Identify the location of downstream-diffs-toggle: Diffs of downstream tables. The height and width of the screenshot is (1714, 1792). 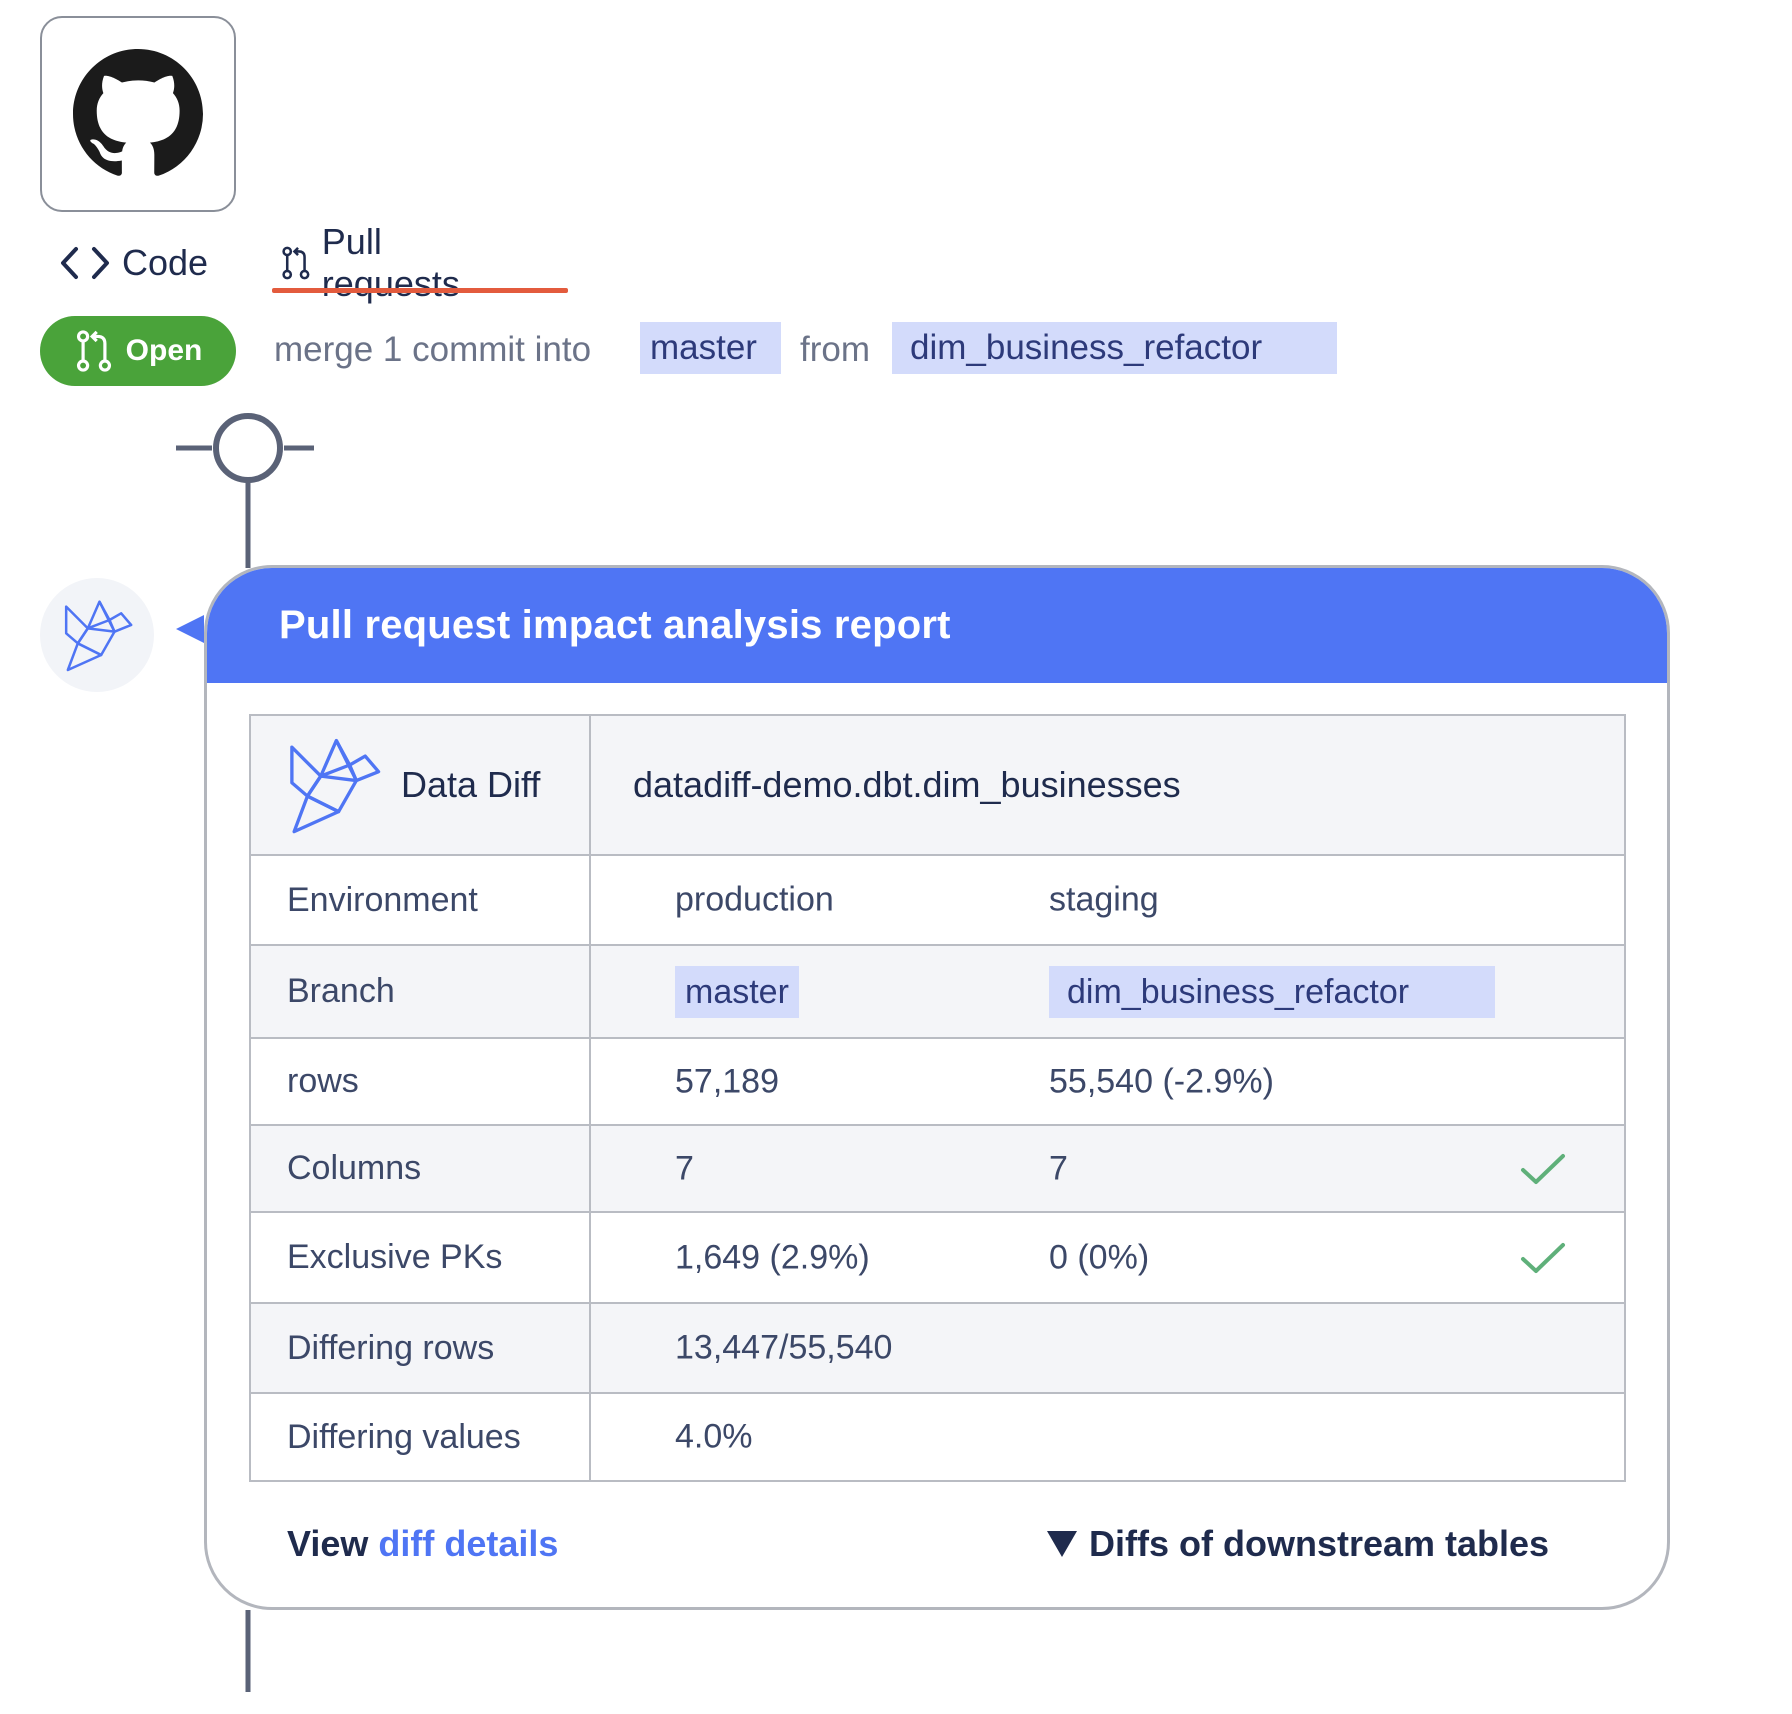
(1298, 1544).